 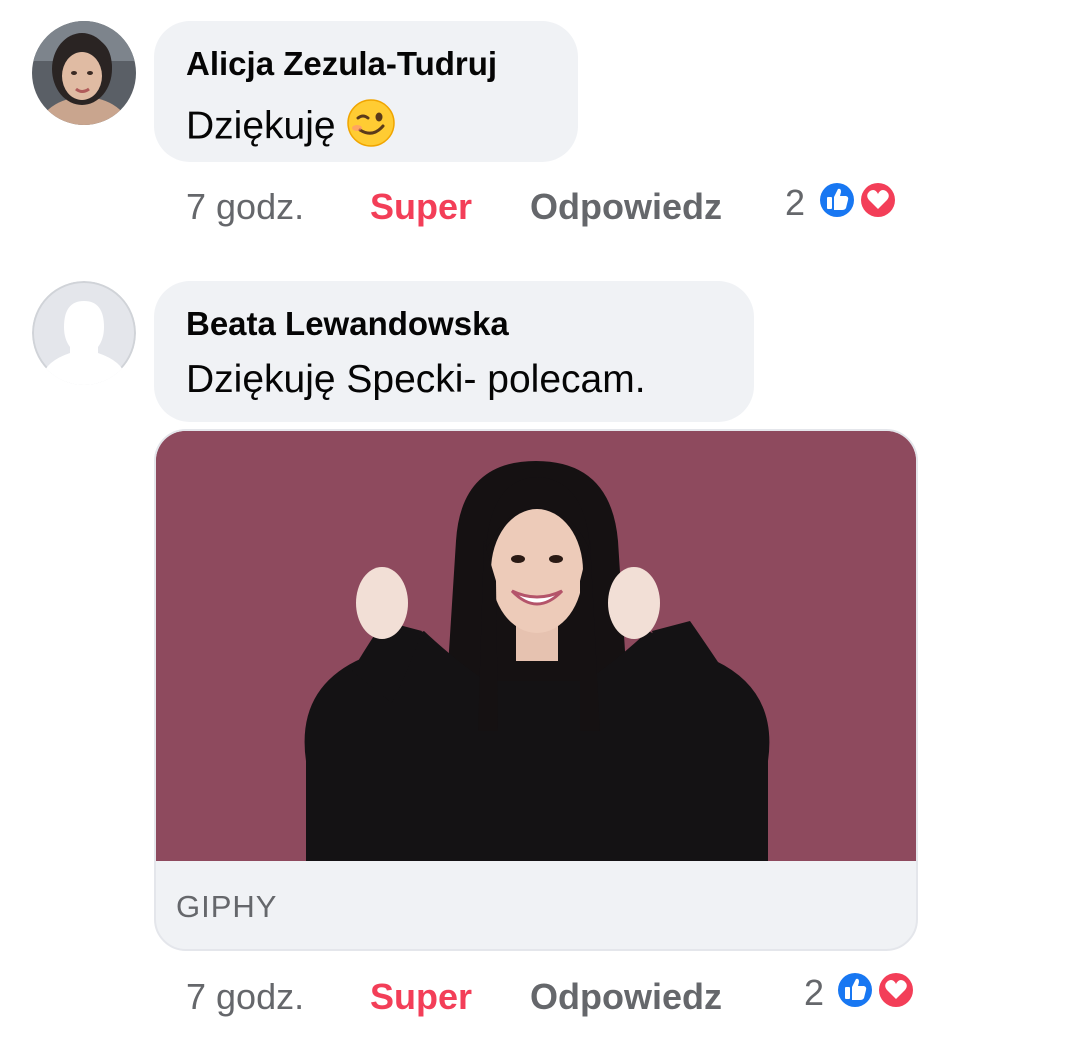 What do you see at coordinates (371, 128) in the screenshot?
I see `winking-face-icon` at bounding box center [371, 128].